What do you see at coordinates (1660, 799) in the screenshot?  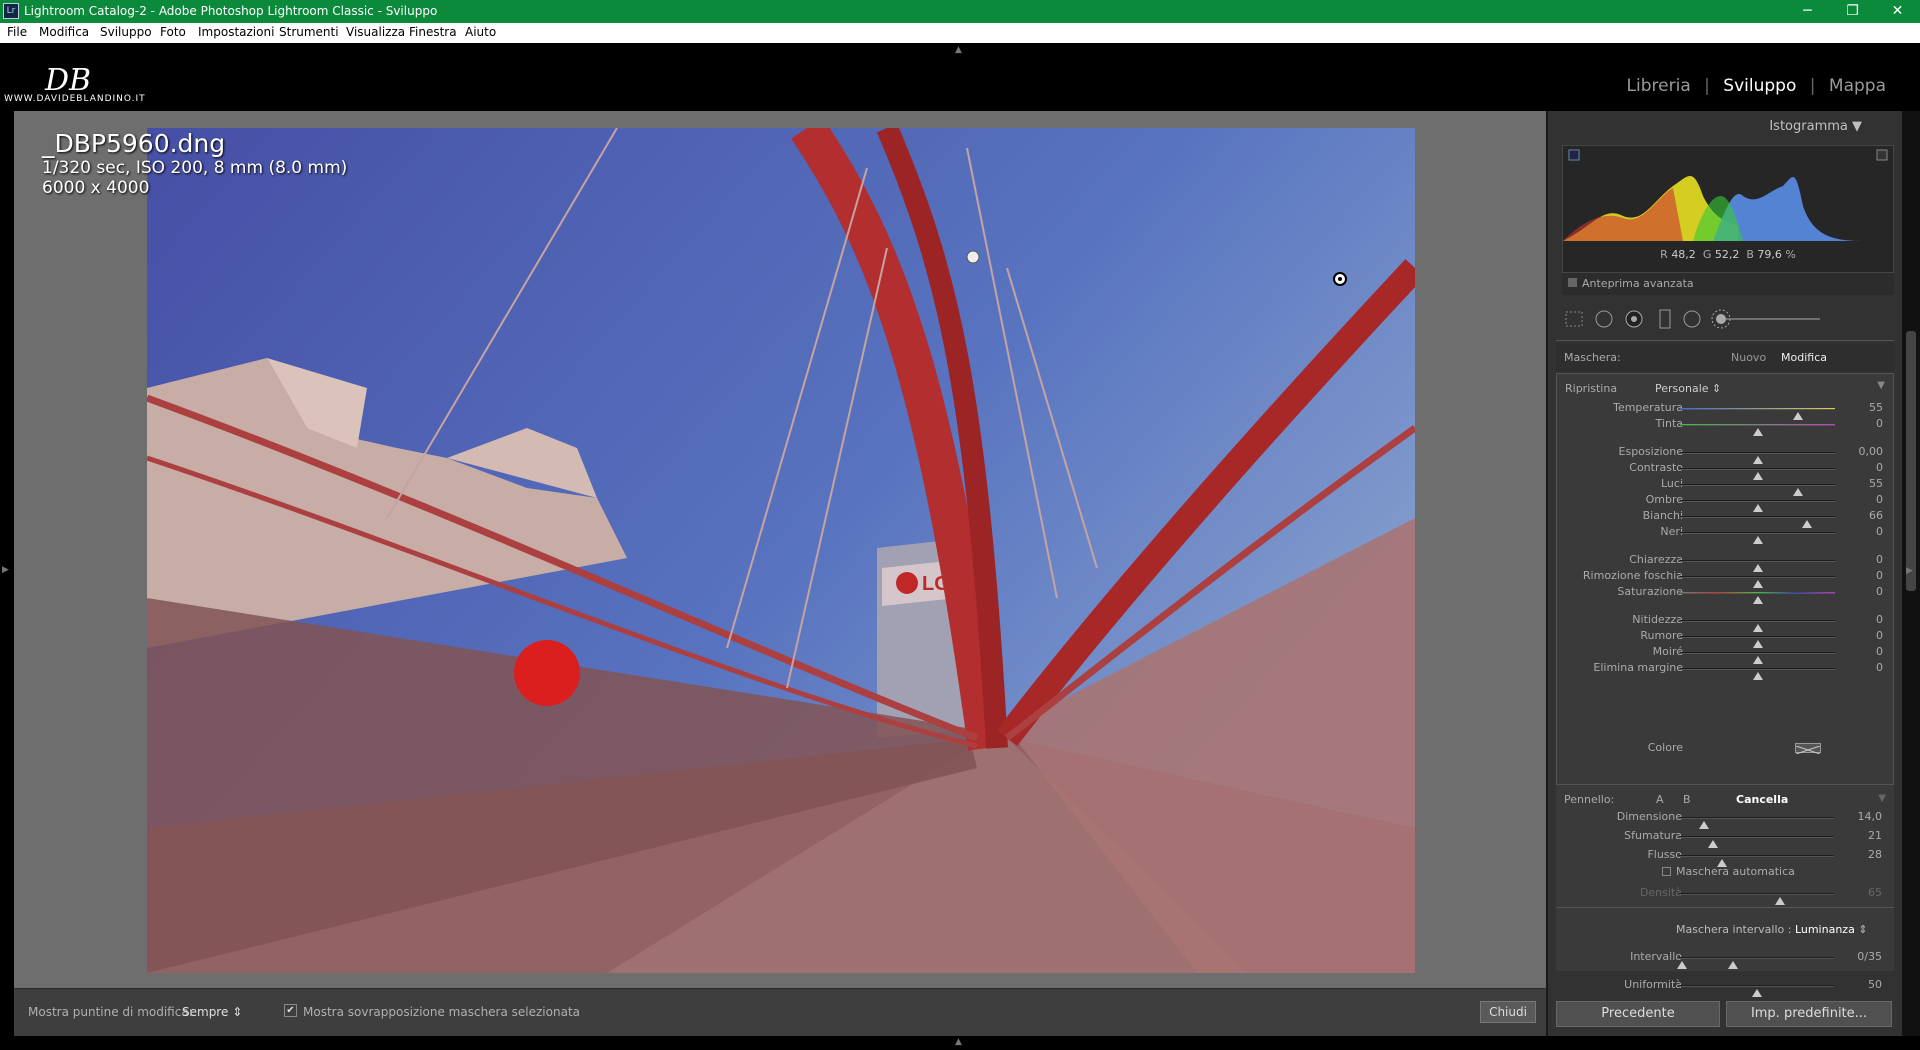 I see `brush-a-tab: A` at bounding box center [1660, 799].